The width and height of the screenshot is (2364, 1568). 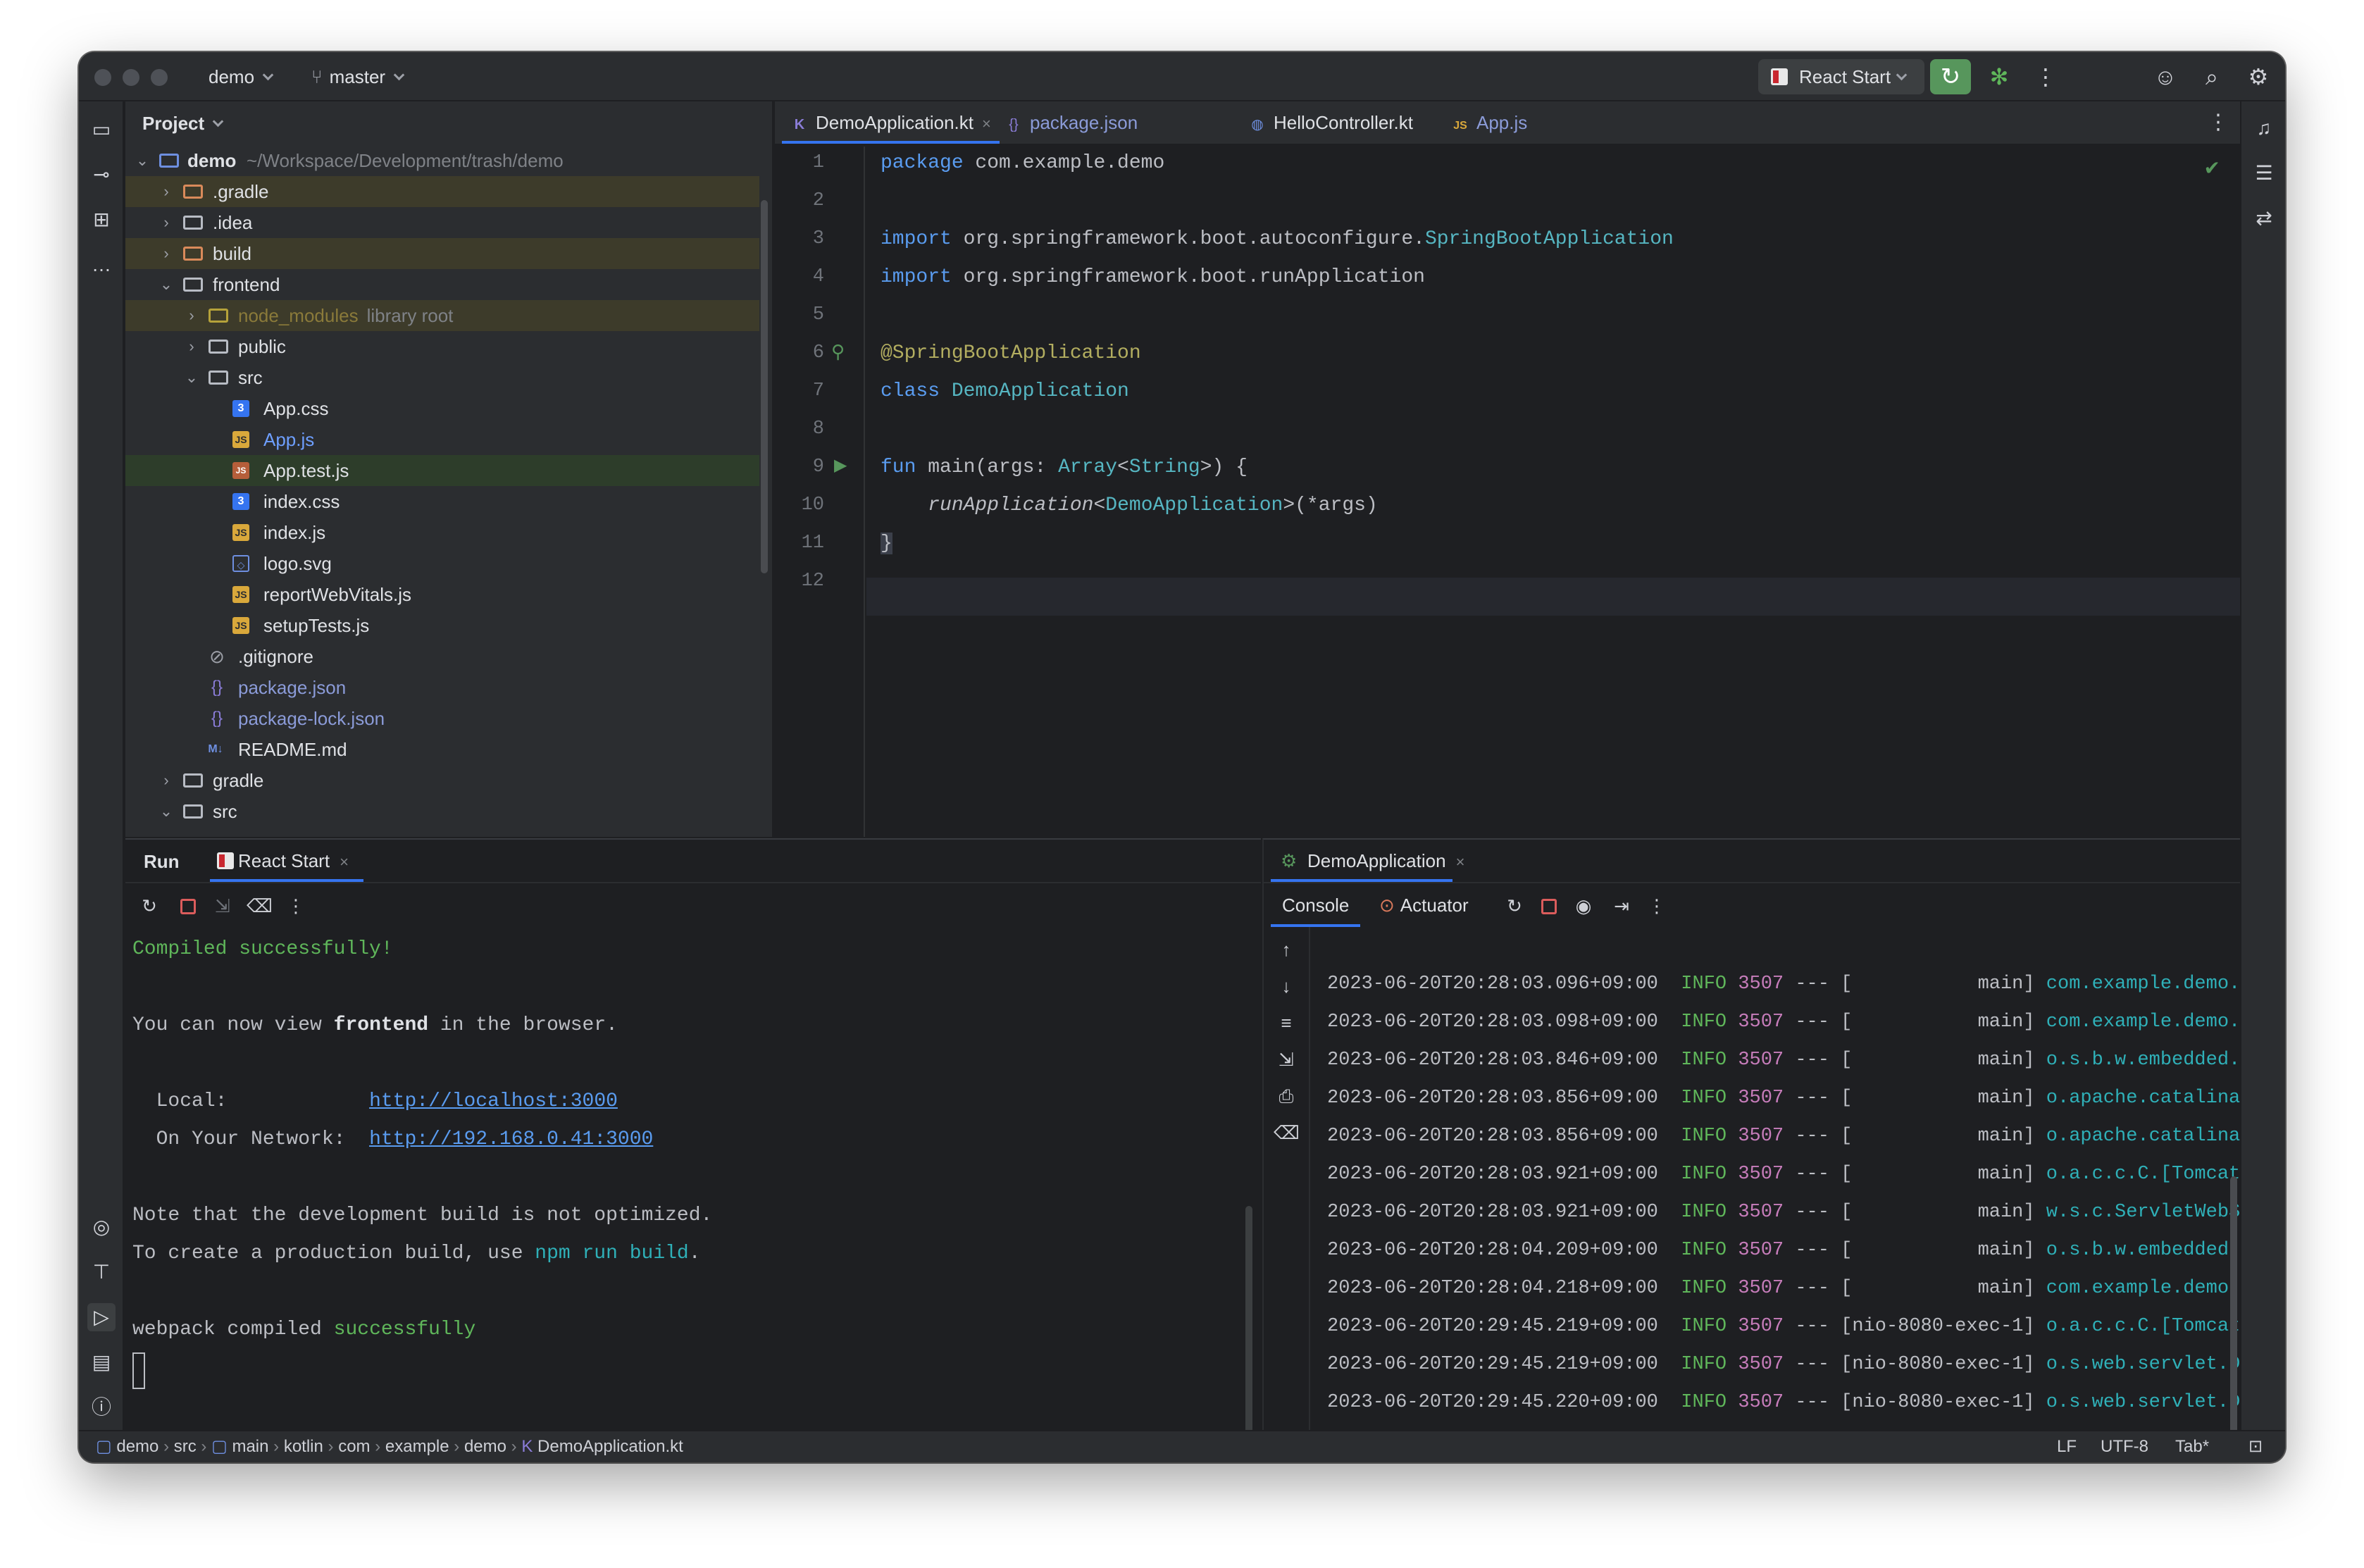 I want to click on tree-item: ⊘ .gitignore, so click(x=442, y=656).